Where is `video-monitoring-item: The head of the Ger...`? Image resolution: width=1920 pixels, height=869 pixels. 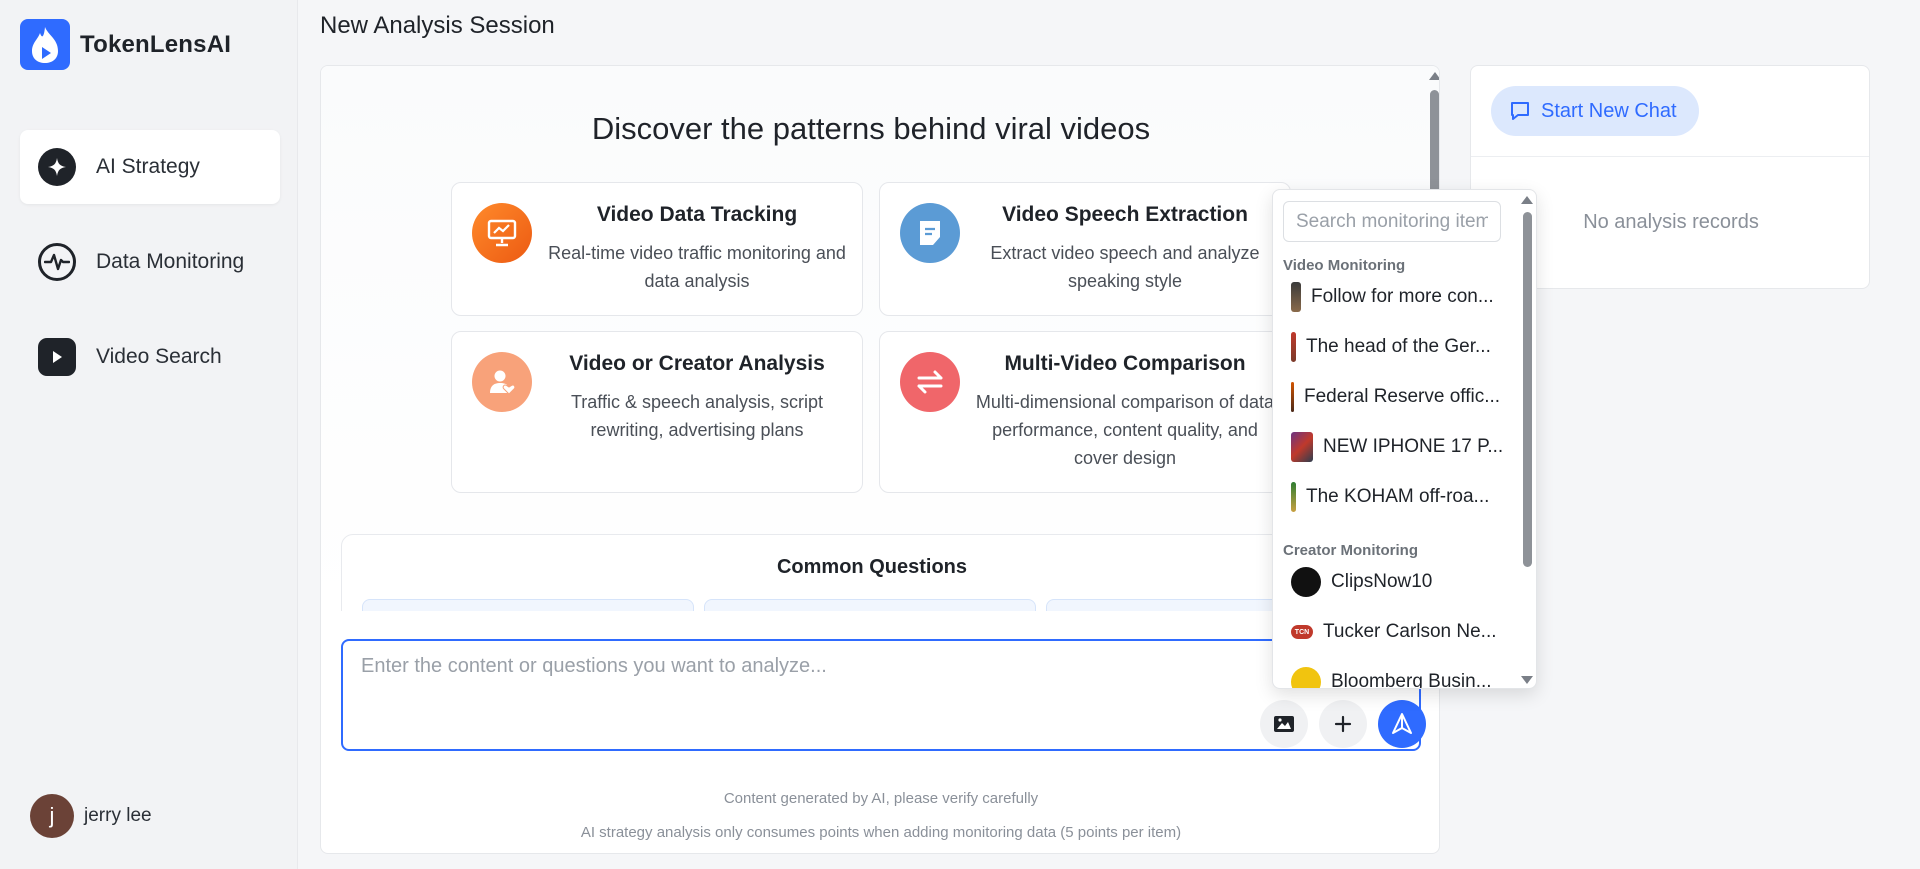
video-monitoring-item: The head of the Ger... is located at coordinates (1395, 347).